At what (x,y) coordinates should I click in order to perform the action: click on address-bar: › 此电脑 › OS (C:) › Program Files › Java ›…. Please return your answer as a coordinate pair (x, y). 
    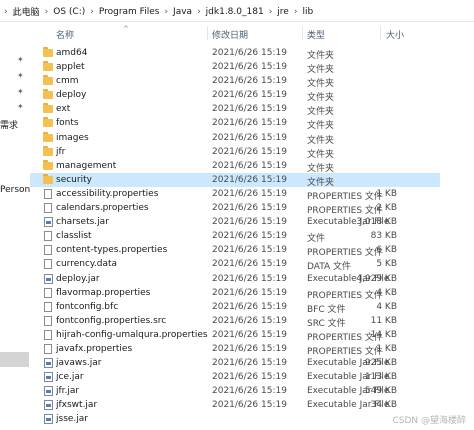
    Looking at the image, I should click on (237, 11).